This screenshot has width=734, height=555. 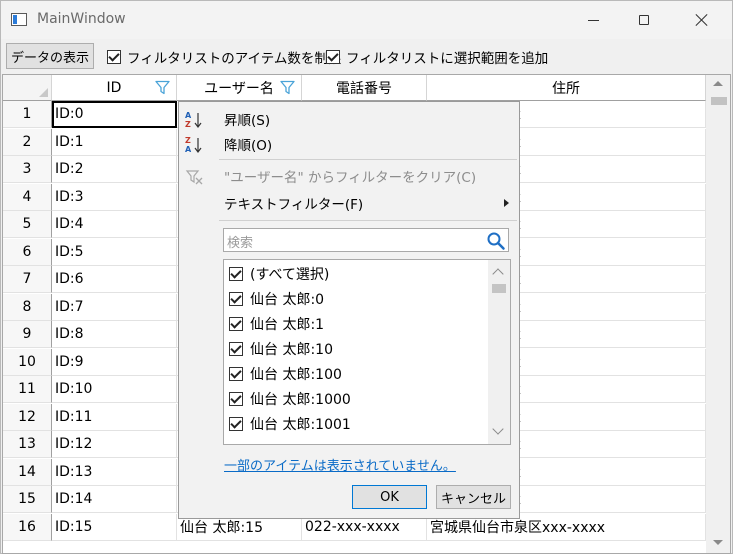 I want to click on search-icon, so click(x=496, y=241).